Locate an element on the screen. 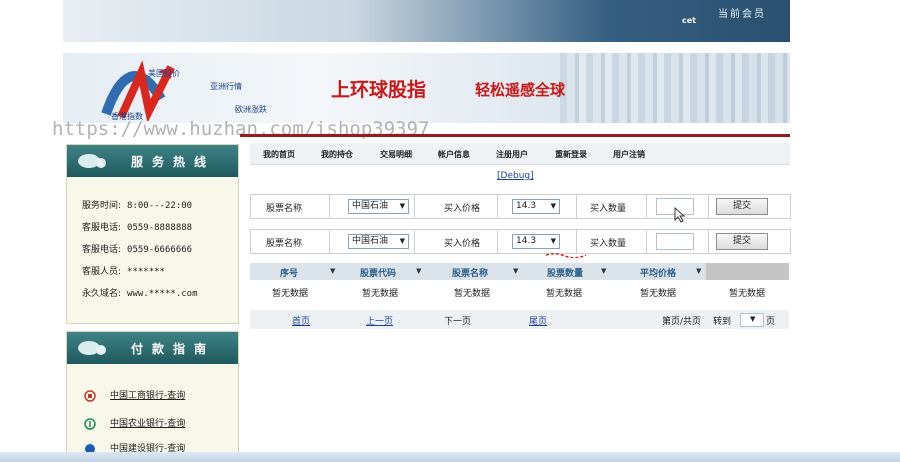 Image resolution: width=900 pixels, height=462 pixels. nav-relogin: 重新登录 is located at coordinates (571, 154).